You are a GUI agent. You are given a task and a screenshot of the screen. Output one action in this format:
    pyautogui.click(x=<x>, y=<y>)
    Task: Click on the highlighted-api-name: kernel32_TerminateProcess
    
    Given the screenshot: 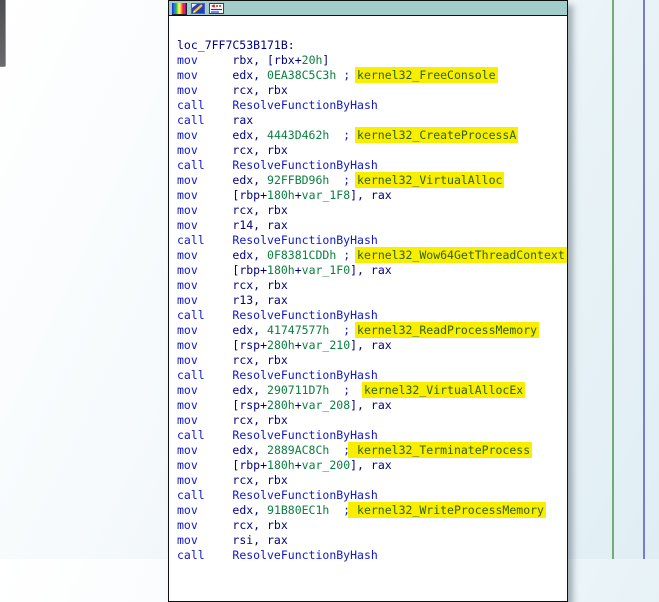 What is the action you would take?
    pyautogui.click(x=440, y=450)
    